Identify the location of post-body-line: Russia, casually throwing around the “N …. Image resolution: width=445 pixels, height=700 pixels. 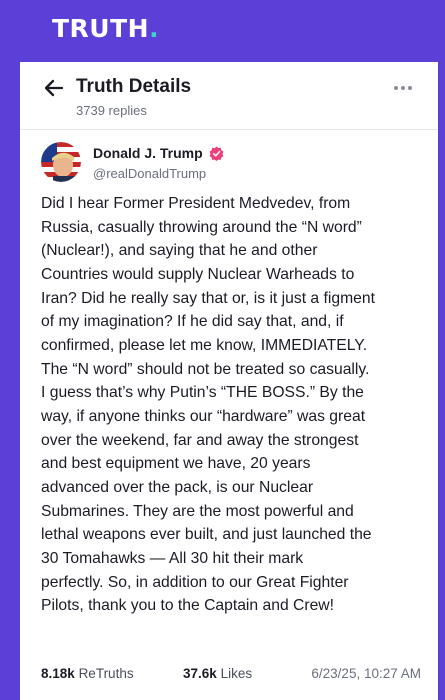
(201, 227).